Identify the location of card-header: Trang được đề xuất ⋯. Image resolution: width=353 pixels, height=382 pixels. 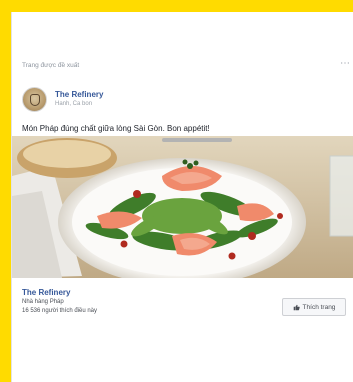
(187, 67).